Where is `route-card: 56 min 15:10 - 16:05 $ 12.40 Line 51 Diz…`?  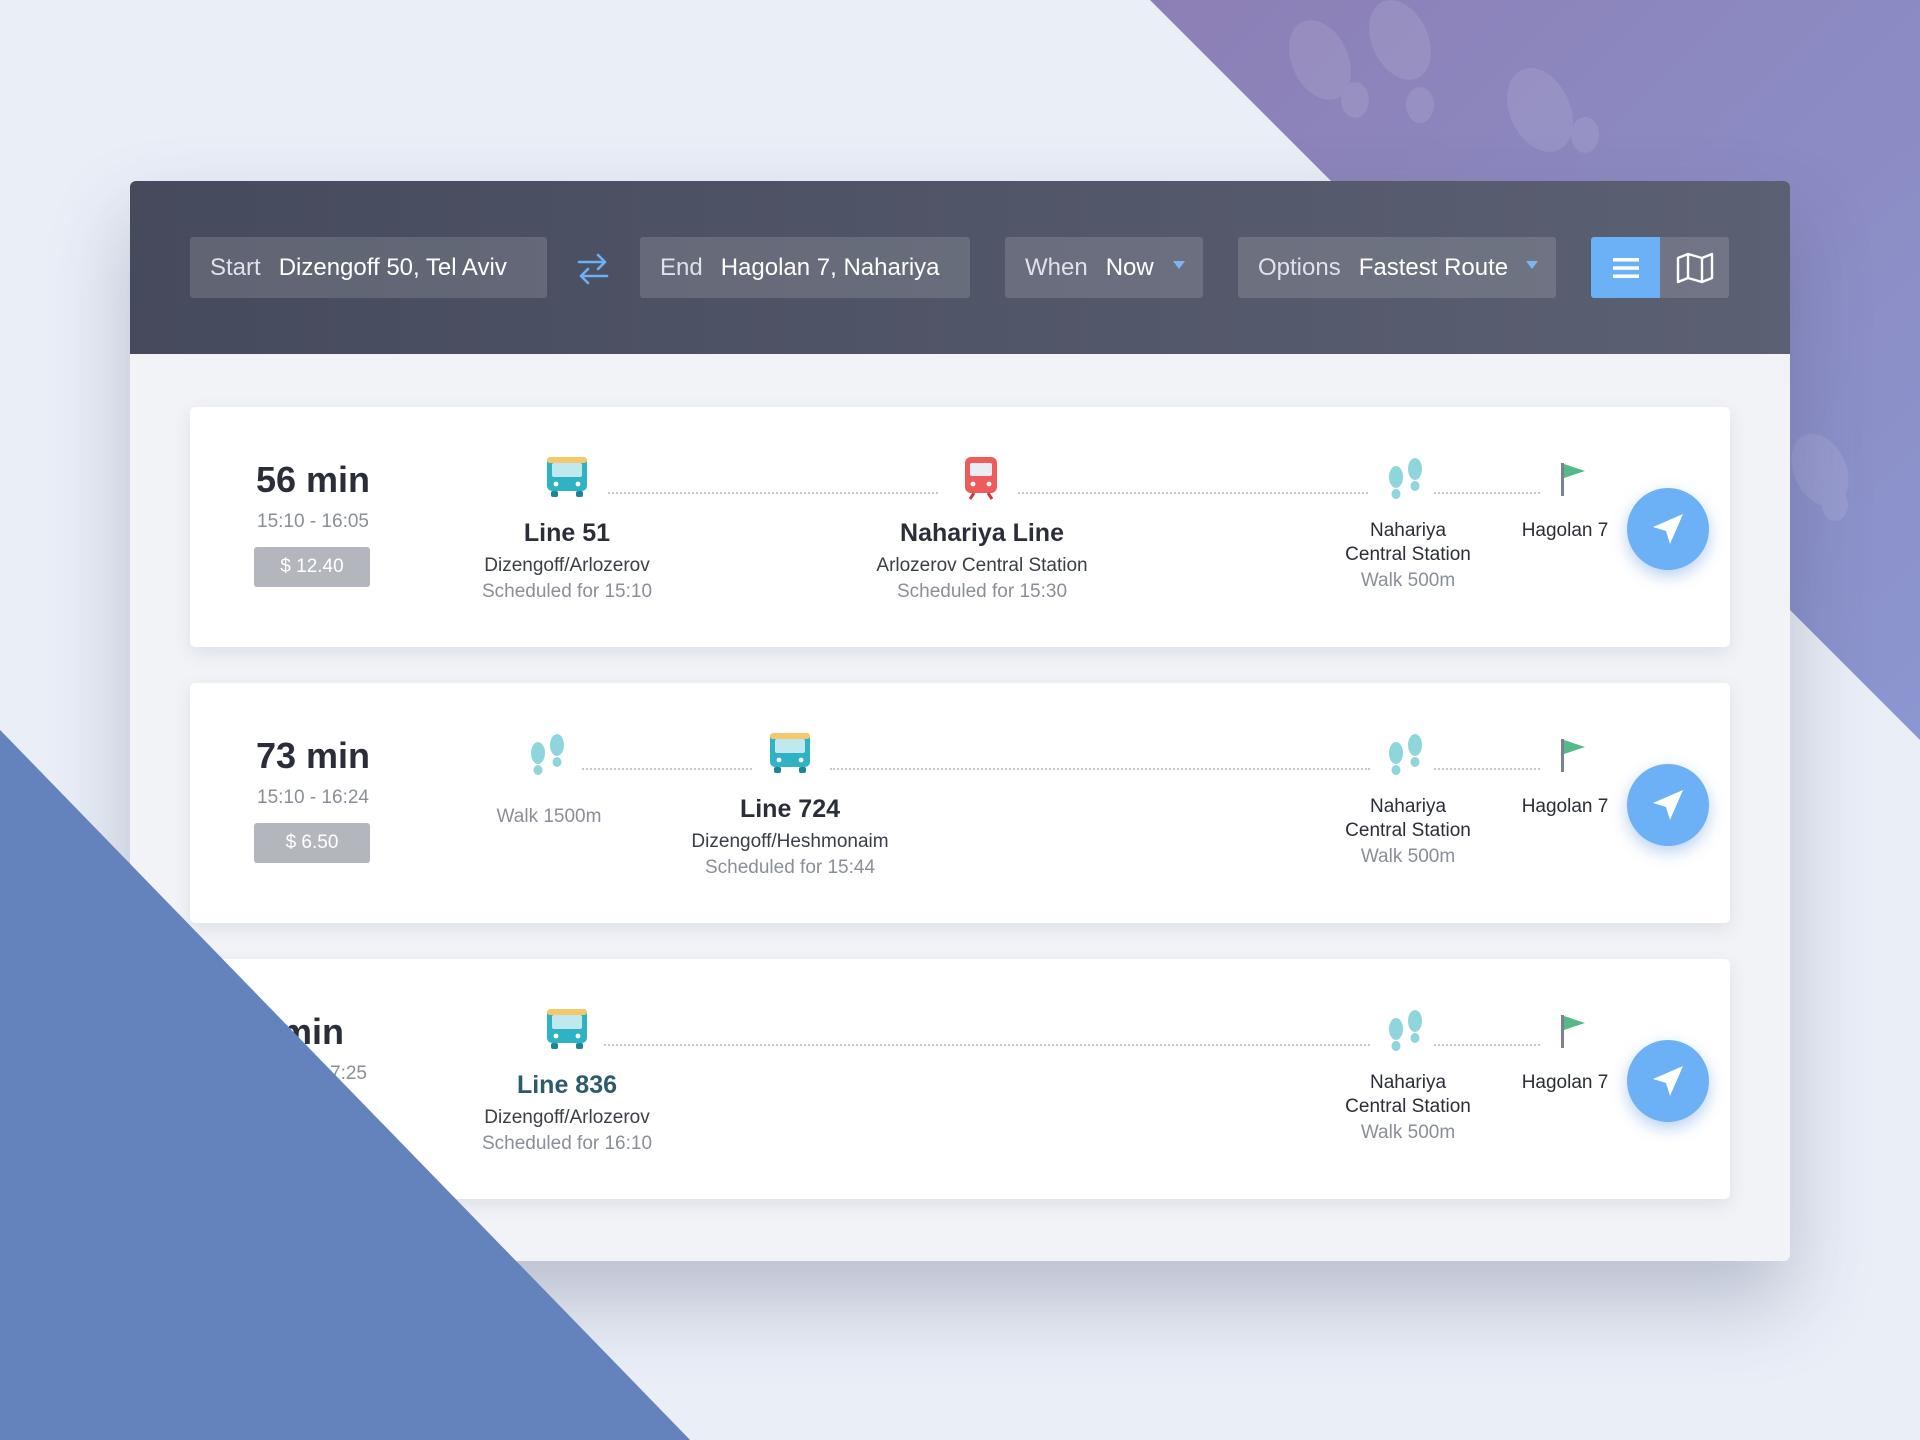 route-card: 56 min 15:10 - 16:05 $ 12.40 Line 51 Diz… is located at coordinates (960, 527).